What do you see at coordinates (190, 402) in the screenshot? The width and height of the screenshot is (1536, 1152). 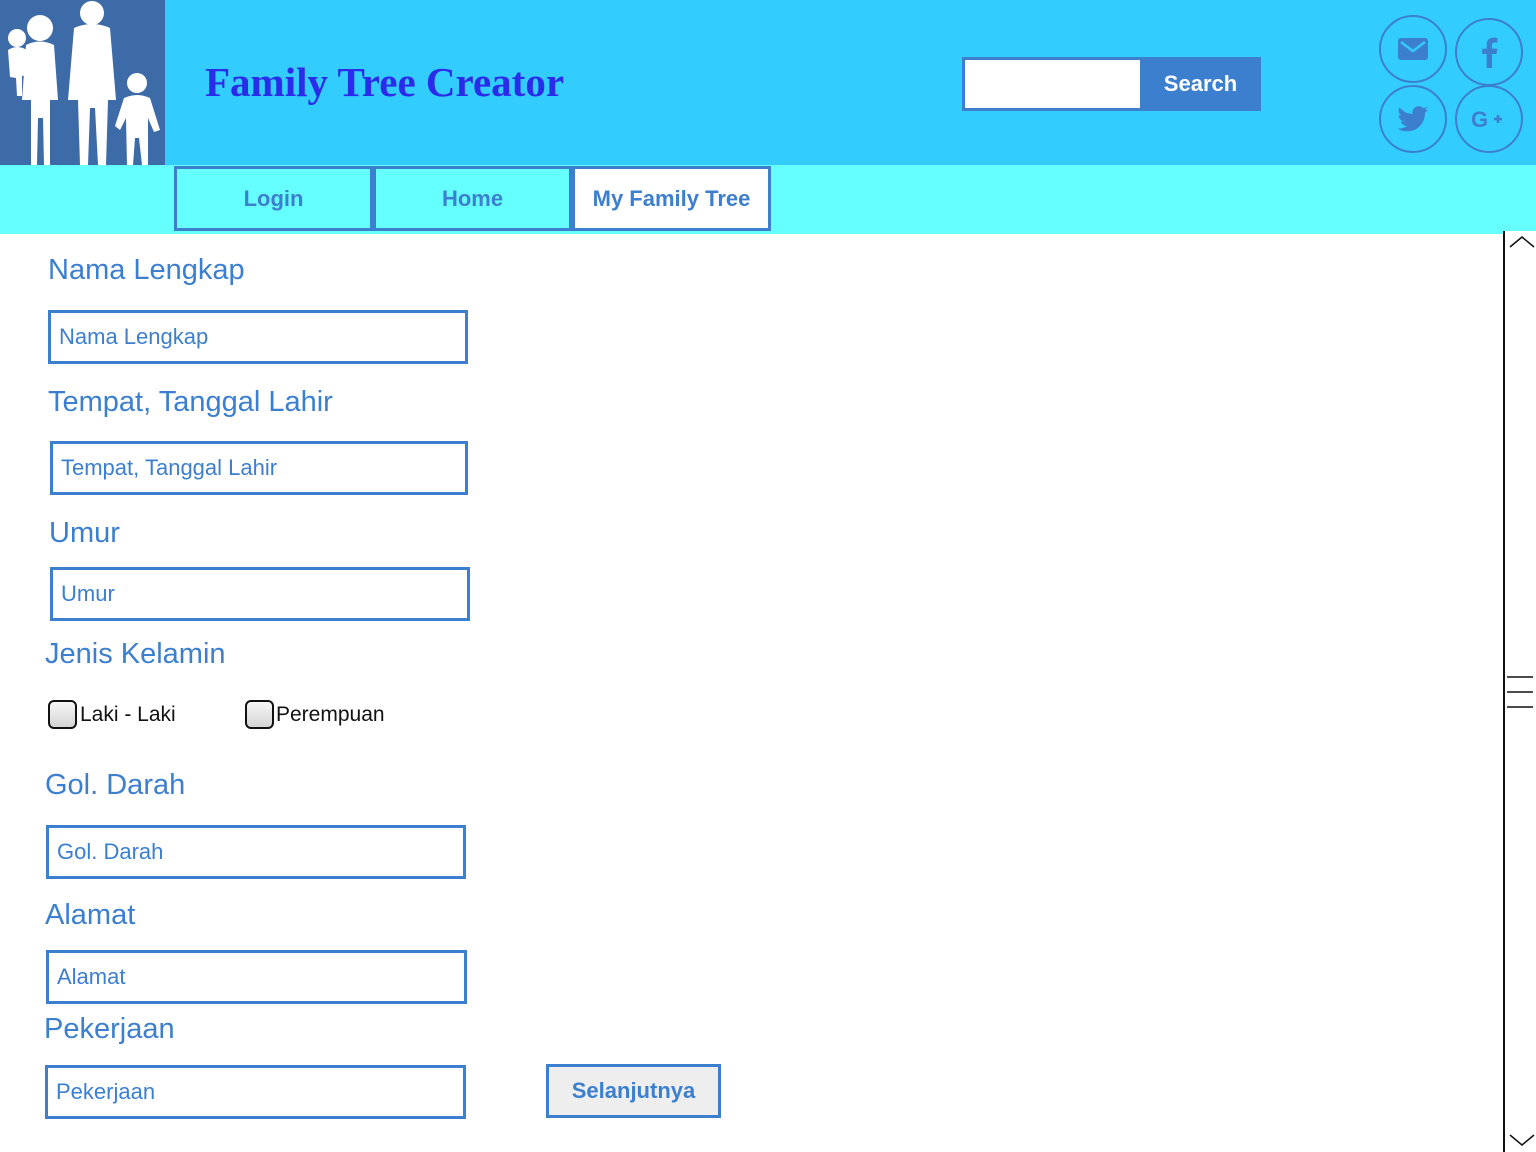 I see `ttl-label: Tempat, Tanggal Lahir` at bounding box center [190, 402].